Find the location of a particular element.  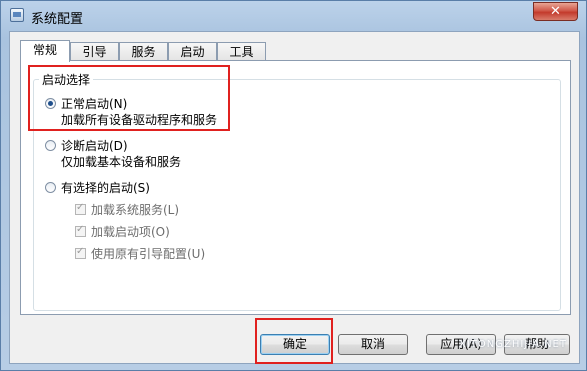

close-button: ✕ is located at coordinates (555, 11).